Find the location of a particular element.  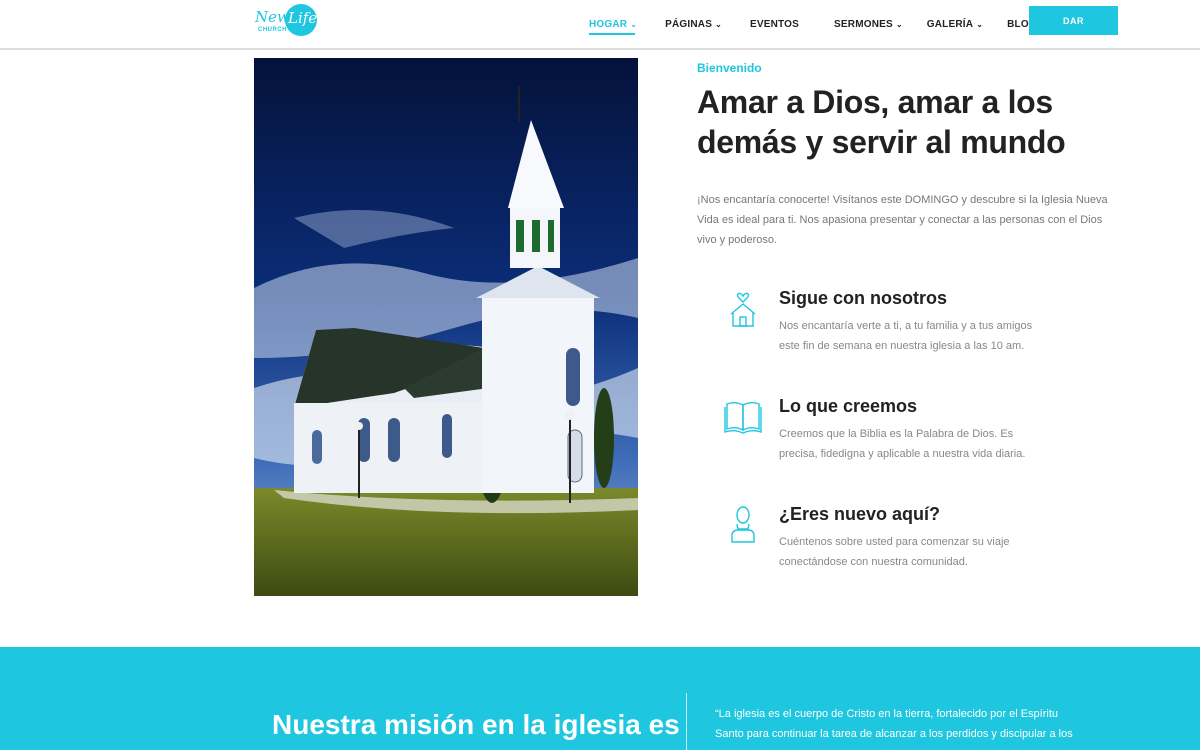

nav-label: GALERÍA is located at coordinates (950, 24).